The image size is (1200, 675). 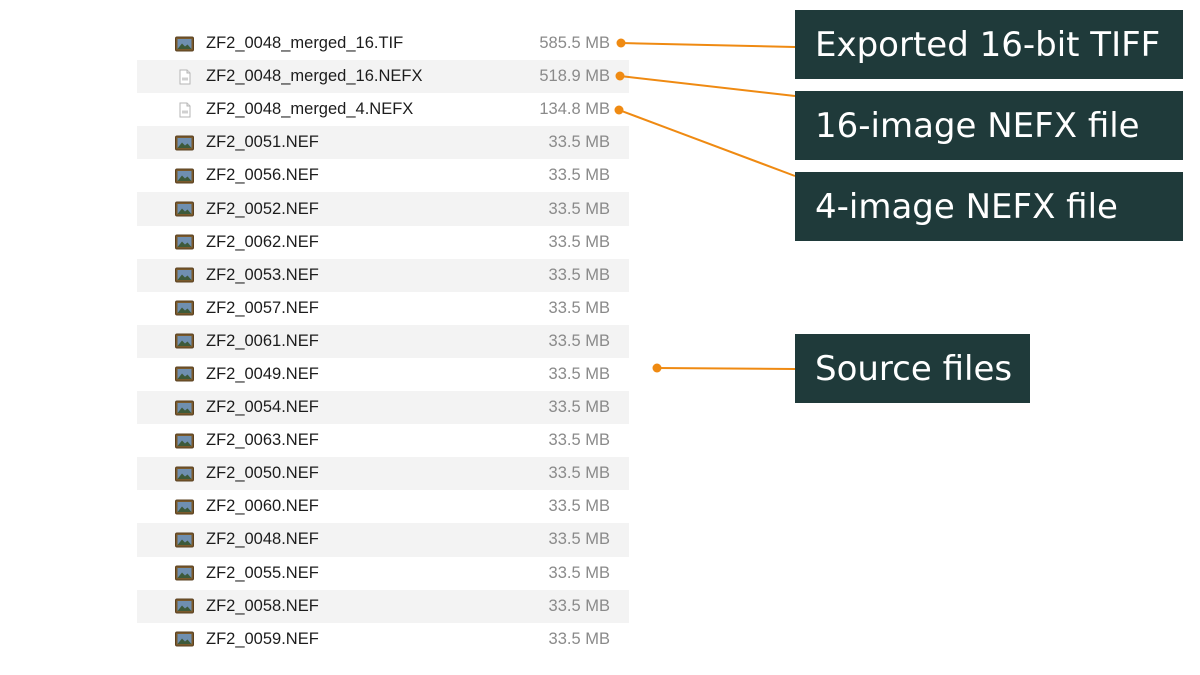 What do you see at coordinates (262, 241) in the screenshot?
I see `file-name: ZF2_0062.NEF` at bounding box center [262, 241].